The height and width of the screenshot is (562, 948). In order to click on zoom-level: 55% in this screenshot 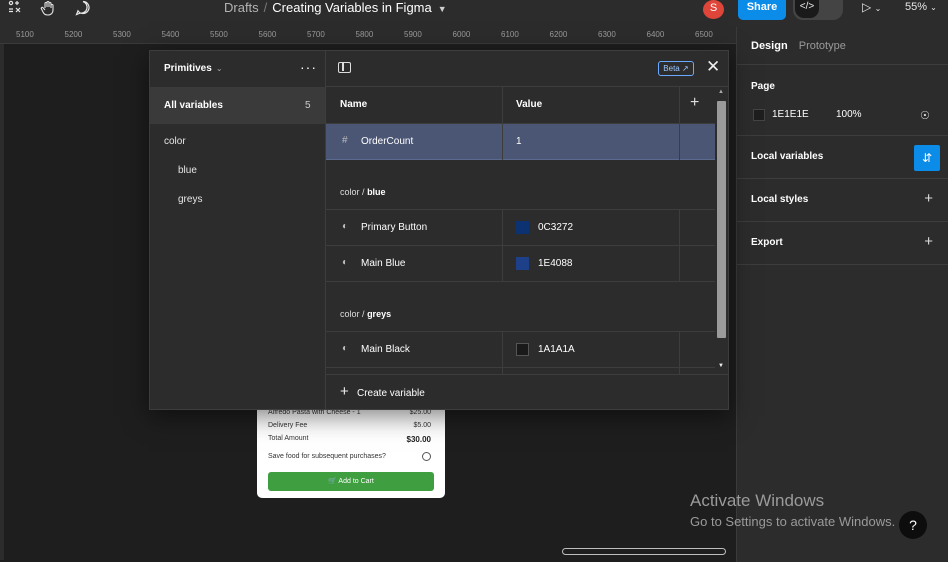, I will do `click(916, 7)`.